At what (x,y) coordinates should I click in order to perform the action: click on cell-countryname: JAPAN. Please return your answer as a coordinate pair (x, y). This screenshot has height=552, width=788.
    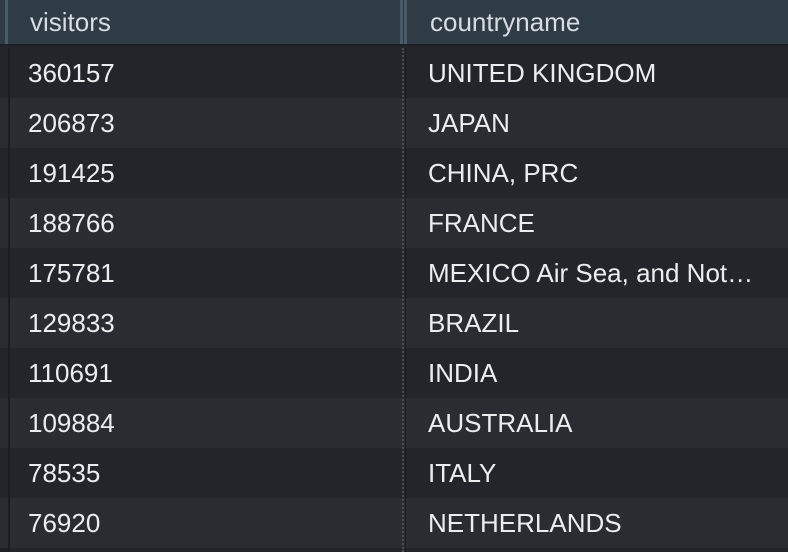
    Looking at the image, I should click on (597, 123).